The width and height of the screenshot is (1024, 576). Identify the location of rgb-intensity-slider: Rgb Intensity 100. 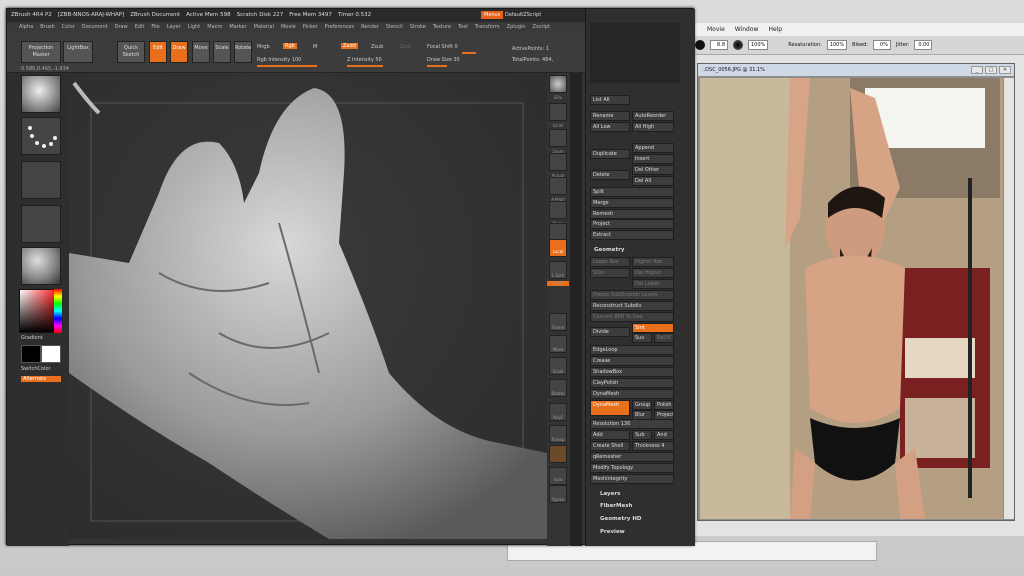
(279, 60).